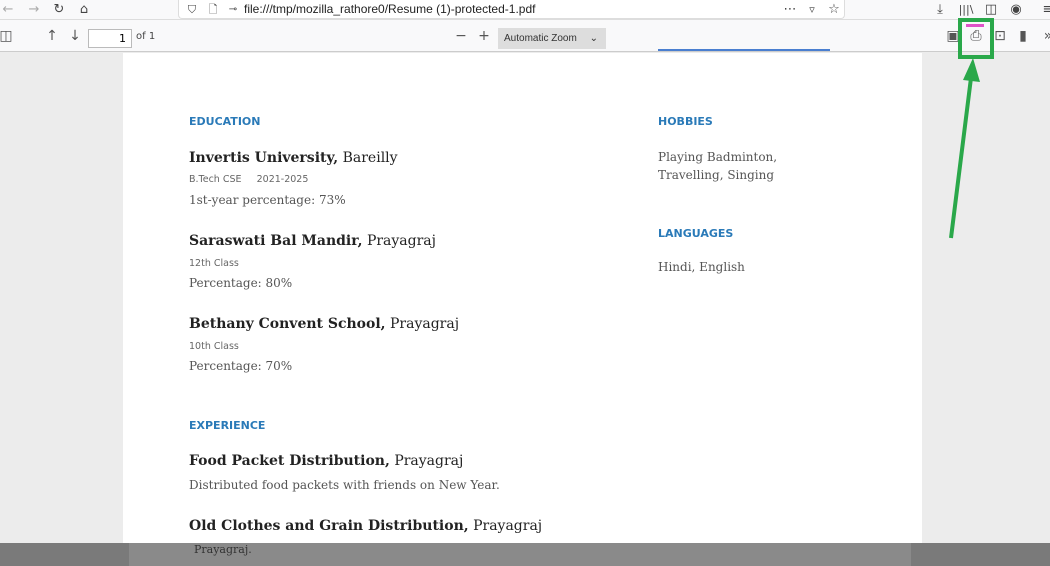  I want to click on education-meta: 10th Class, so click(214, 346).